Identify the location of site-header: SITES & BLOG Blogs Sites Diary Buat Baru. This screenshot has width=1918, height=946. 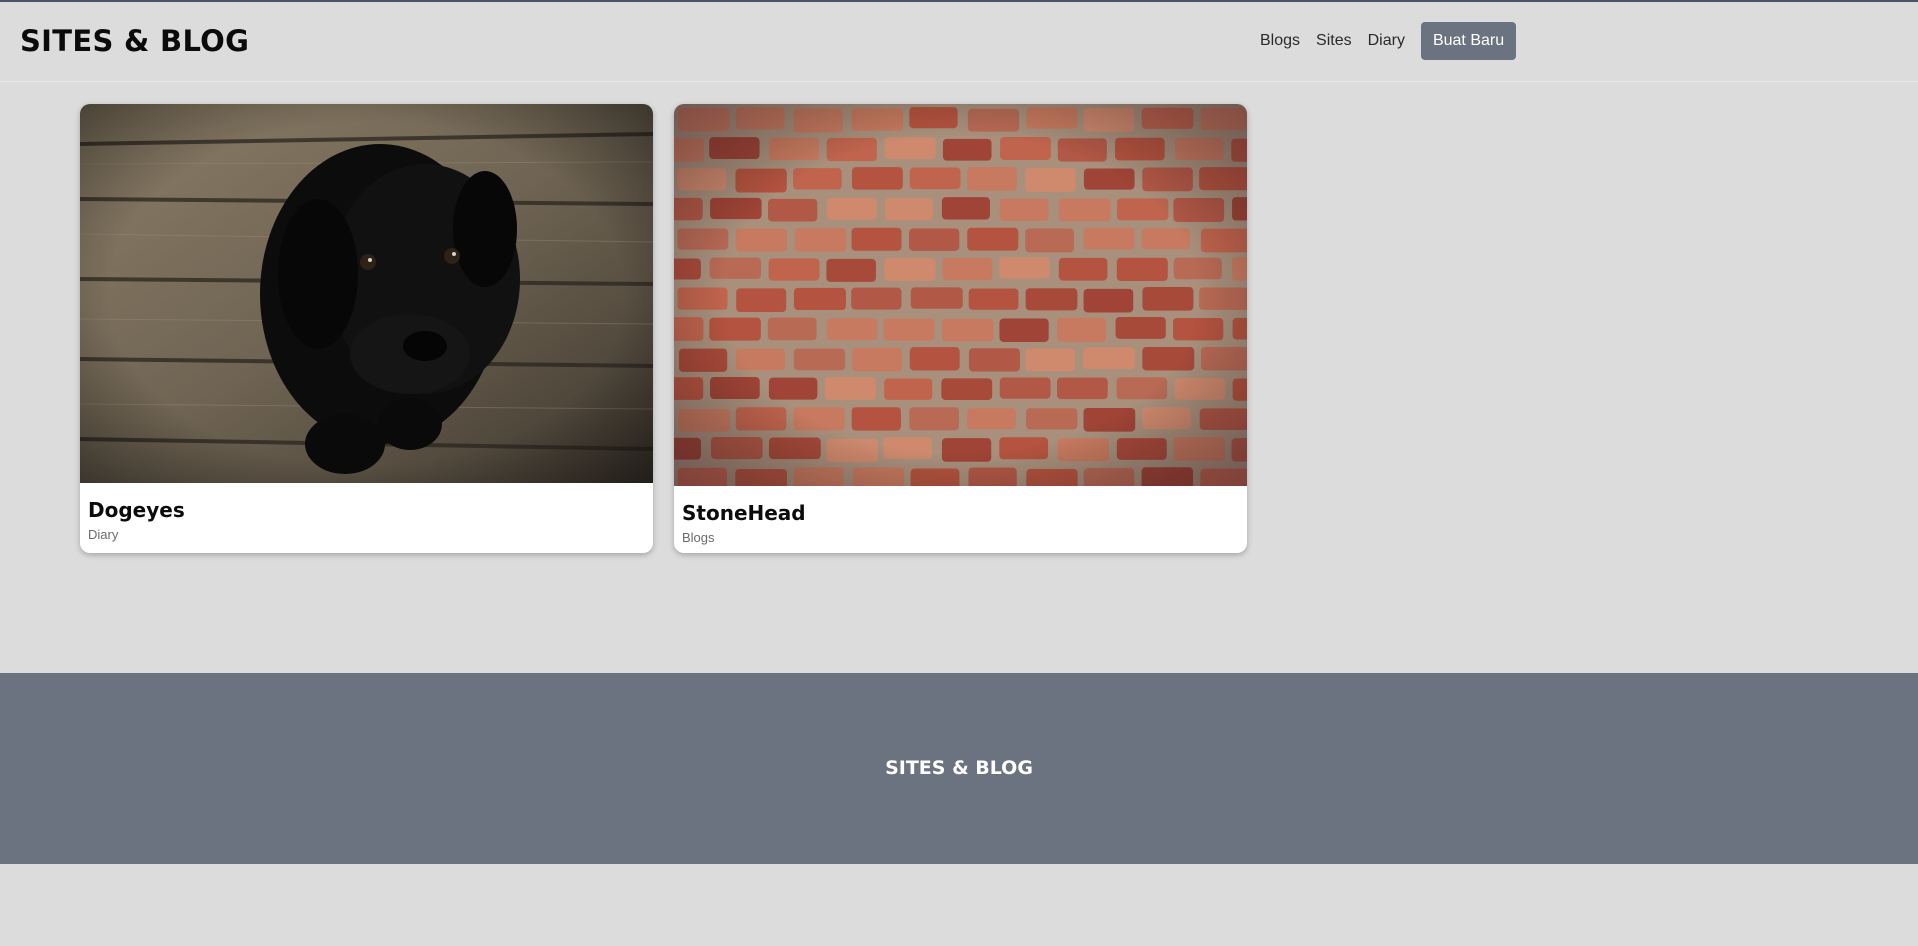
(959, 42).